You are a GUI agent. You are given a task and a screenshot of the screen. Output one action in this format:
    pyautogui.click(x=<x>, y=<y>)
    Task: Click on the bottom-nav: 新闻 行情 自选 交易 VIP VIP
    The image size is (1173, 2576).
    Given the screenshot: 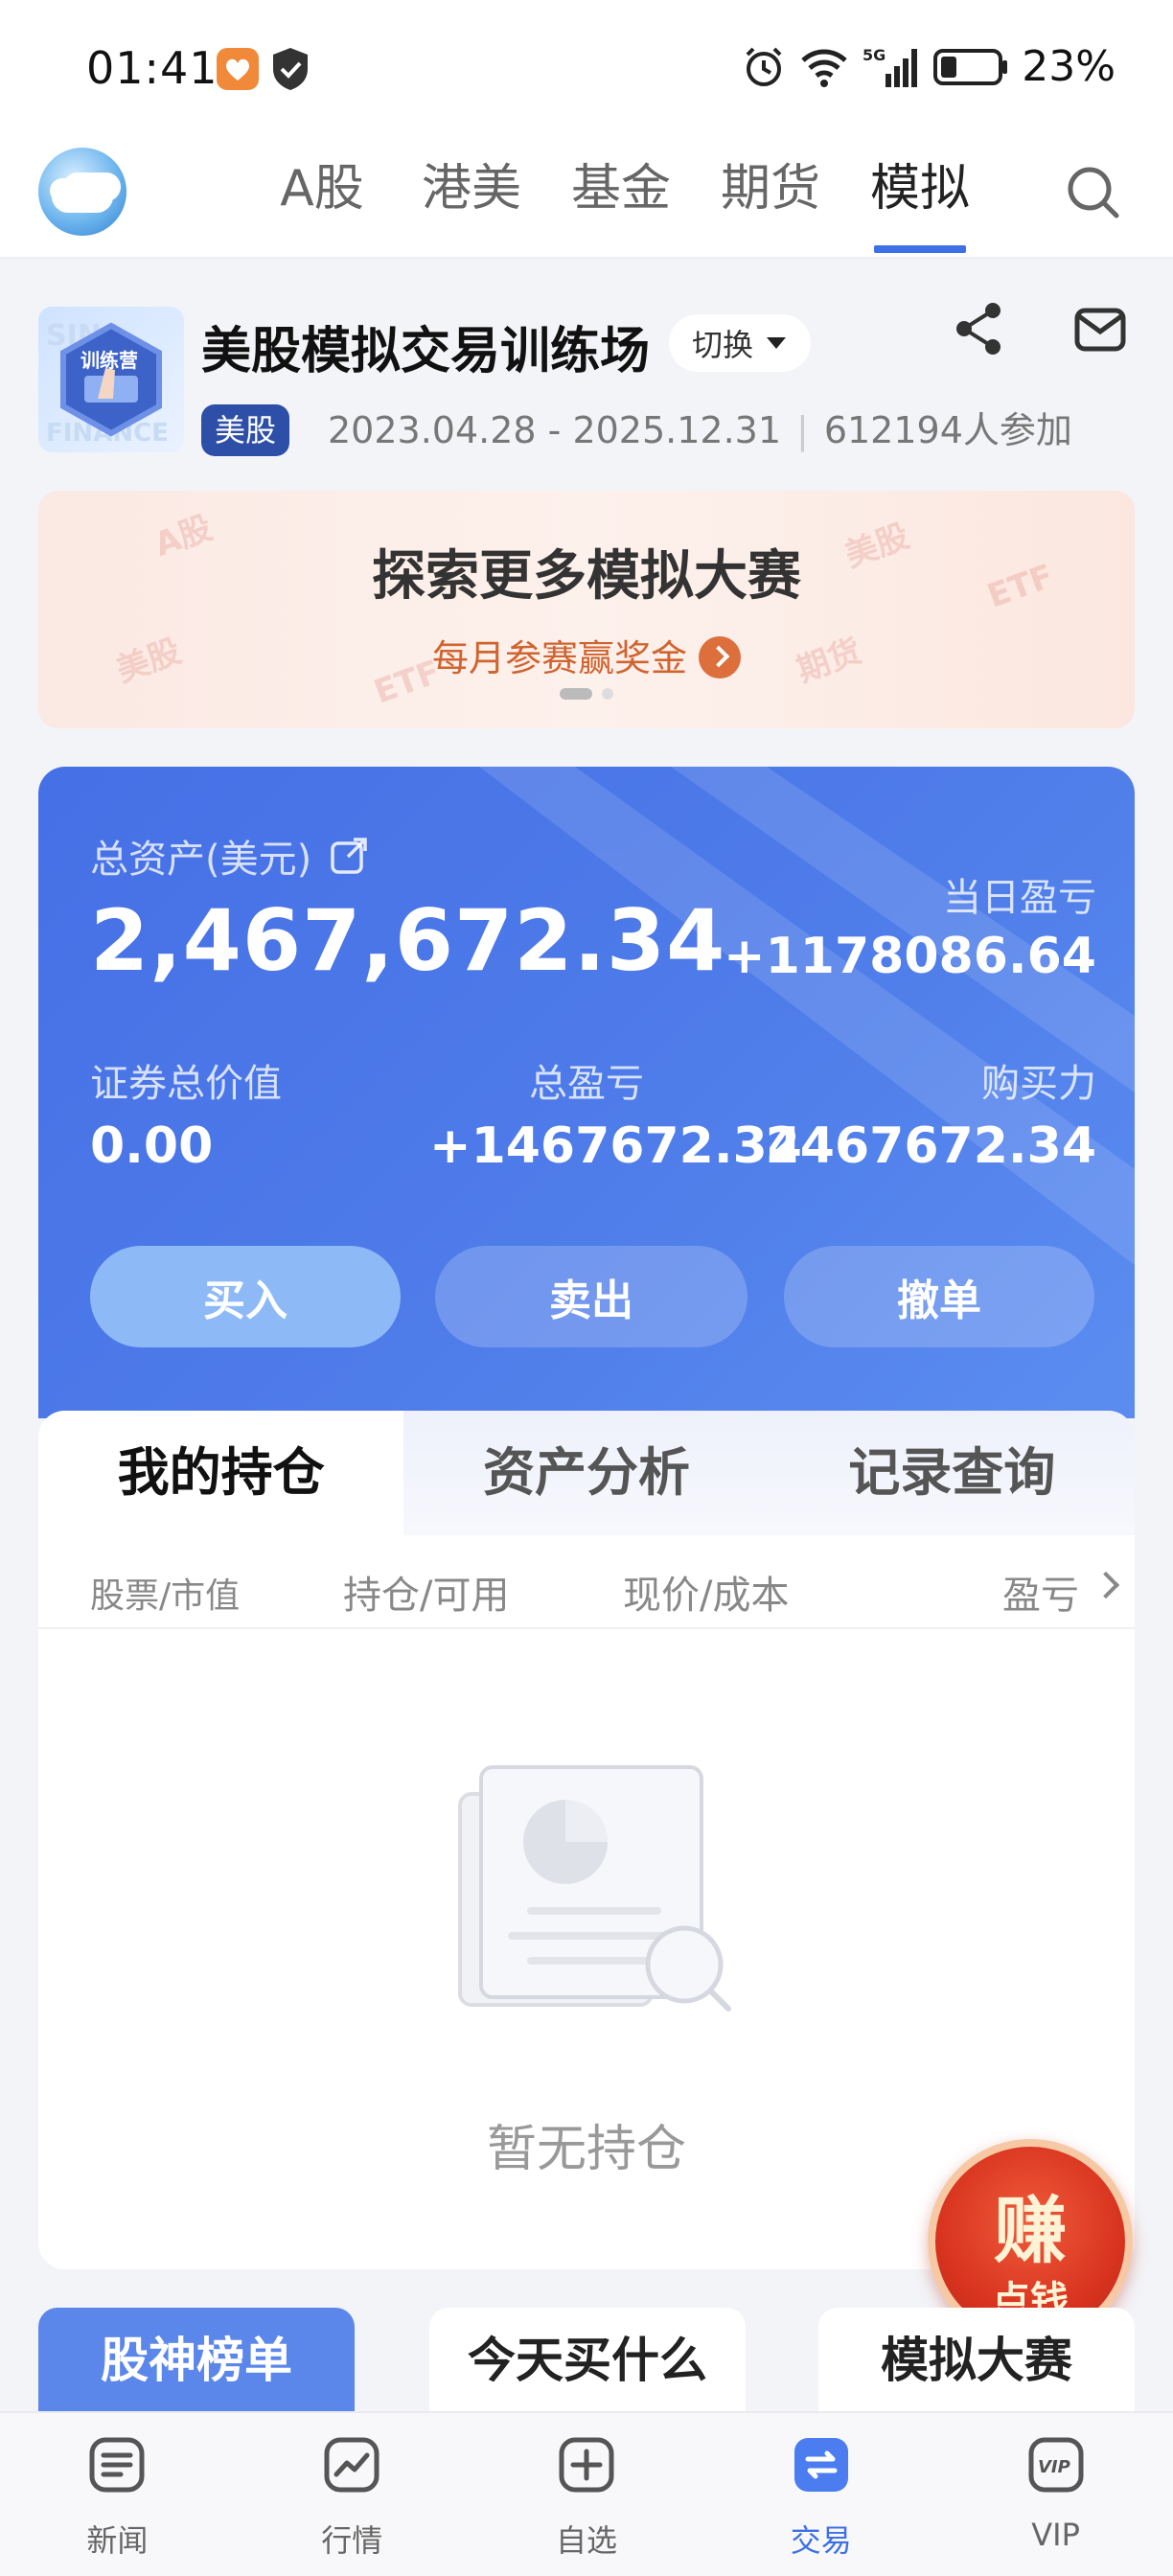 What is the action you would take?
    pyautogui.click(x=586, y=2493)
    